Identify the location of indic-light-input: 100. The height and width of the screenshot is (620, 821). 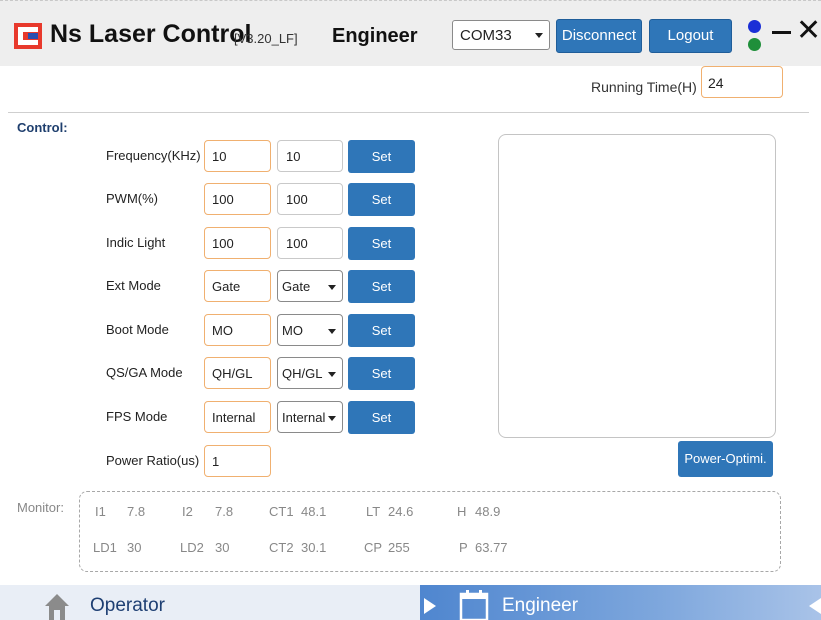
(310, 243).